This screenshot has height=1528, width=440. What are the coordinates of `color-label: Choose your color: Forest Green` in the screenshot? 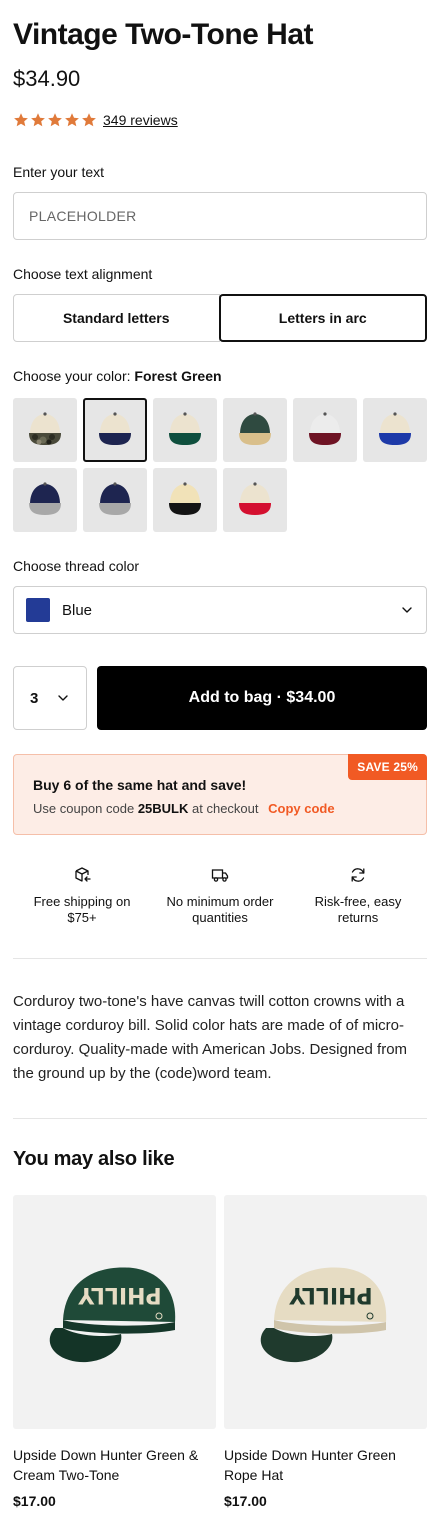 It's located at (117, 376).